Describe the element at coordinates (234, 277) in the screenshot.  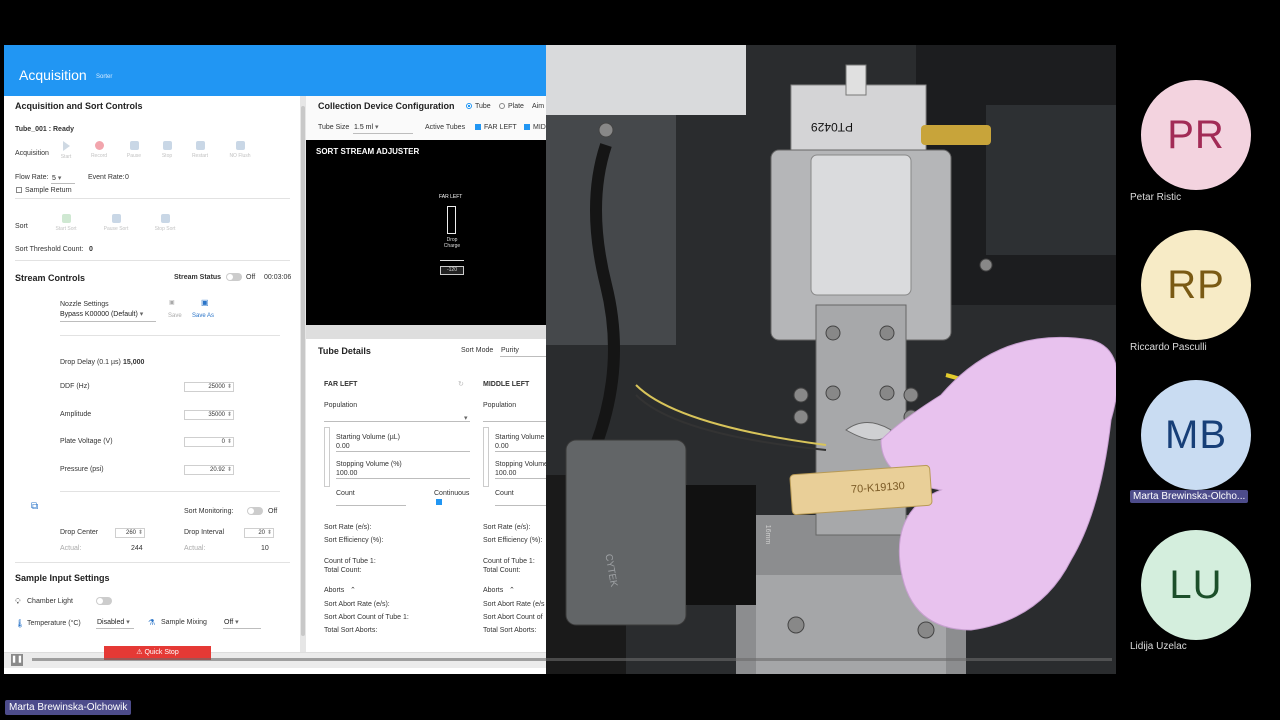
I see `stream-status-toggle` at that location.